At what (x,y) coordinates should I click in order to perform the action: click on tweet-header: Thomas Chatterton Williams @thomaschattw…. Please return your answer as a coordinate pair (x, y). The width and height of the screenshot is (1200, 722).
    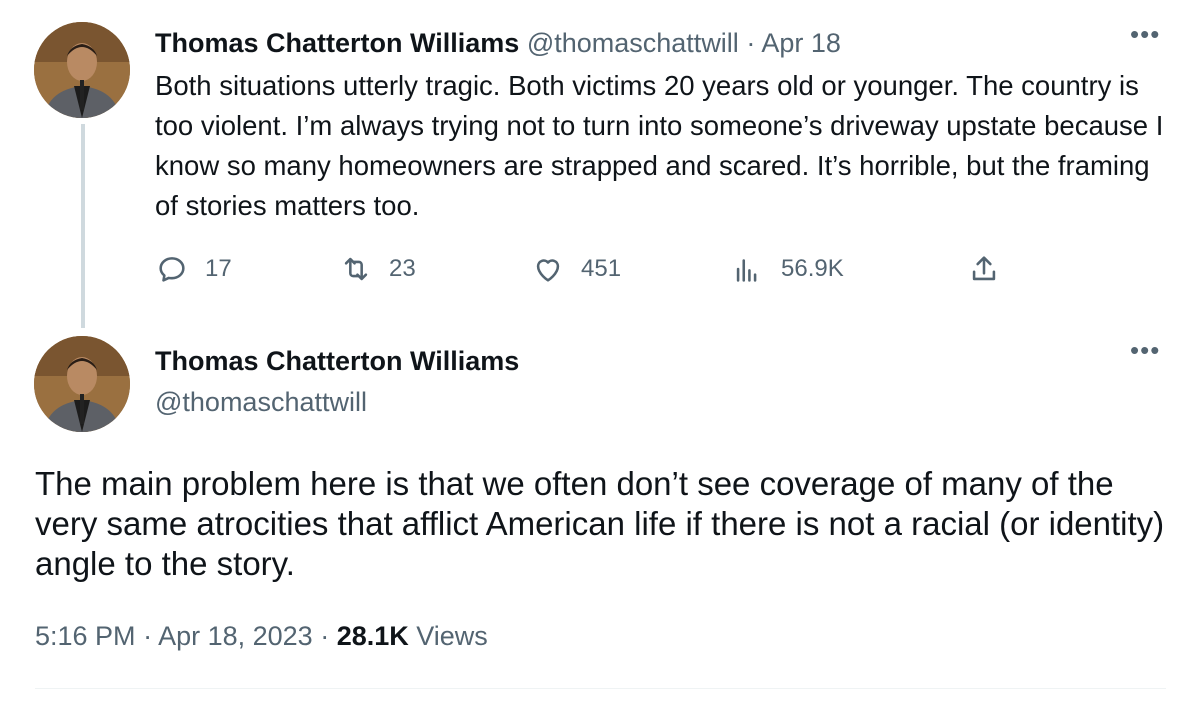
    Looking at the image, I should click on (498, 43).